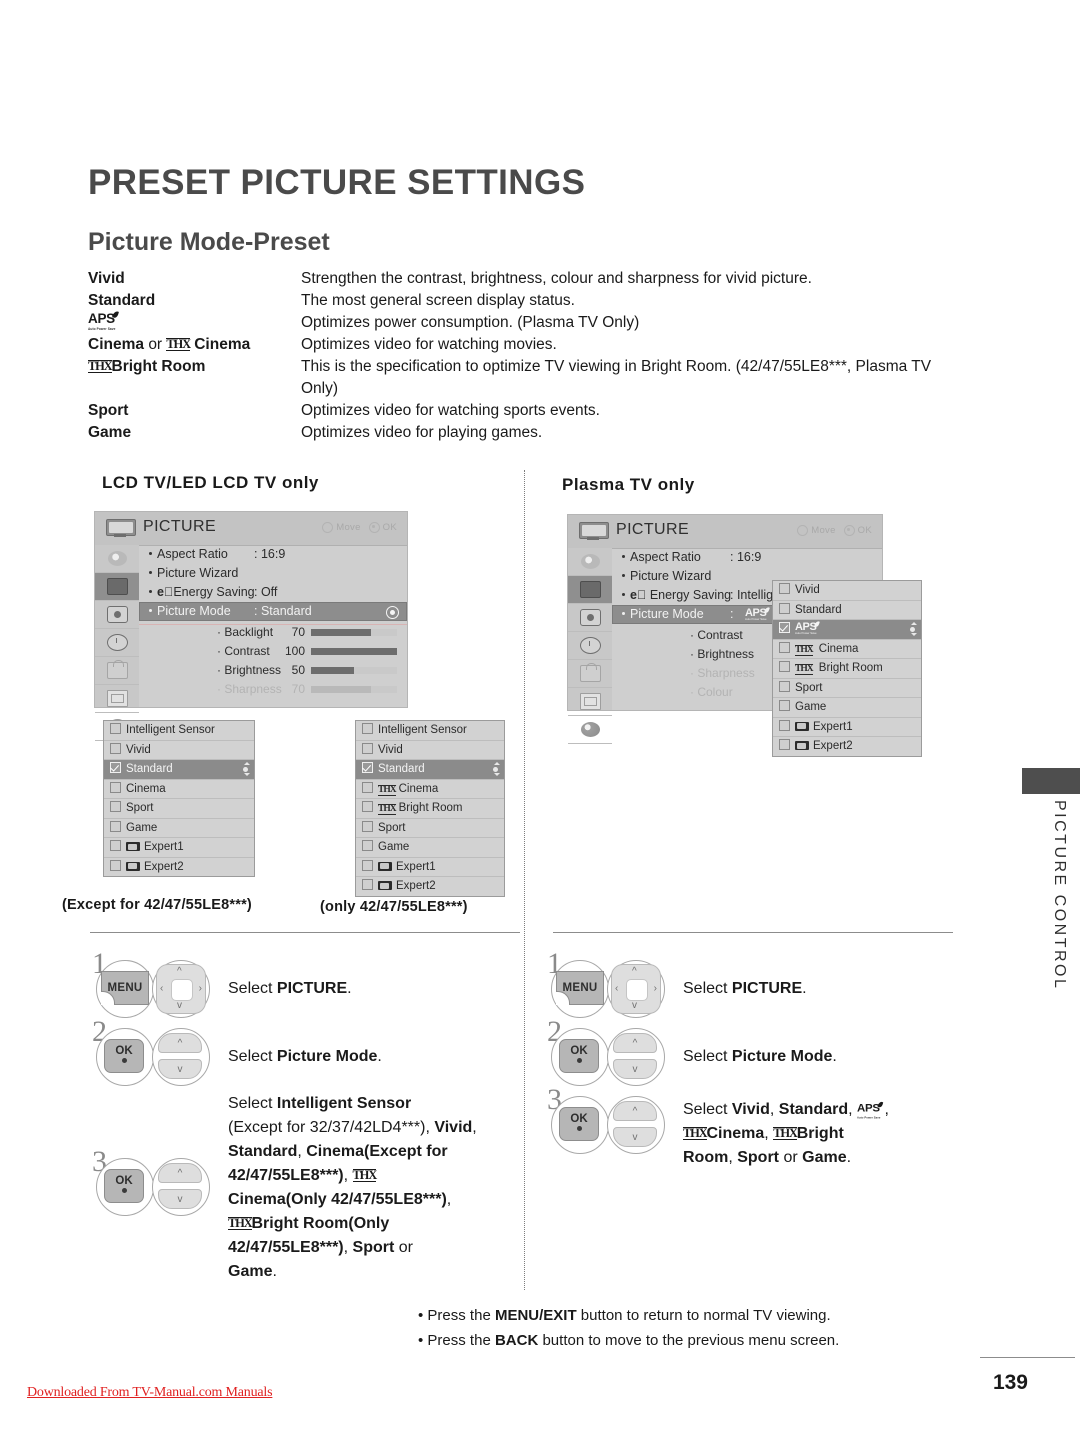 This screenshot has width=1080, height=1440. What do you see at coordinates (150, 1393) in the screenshot?
I see `watermark-link: Downloaded From TV-Manual.com Manuals` at bounding box center [150, 1393].